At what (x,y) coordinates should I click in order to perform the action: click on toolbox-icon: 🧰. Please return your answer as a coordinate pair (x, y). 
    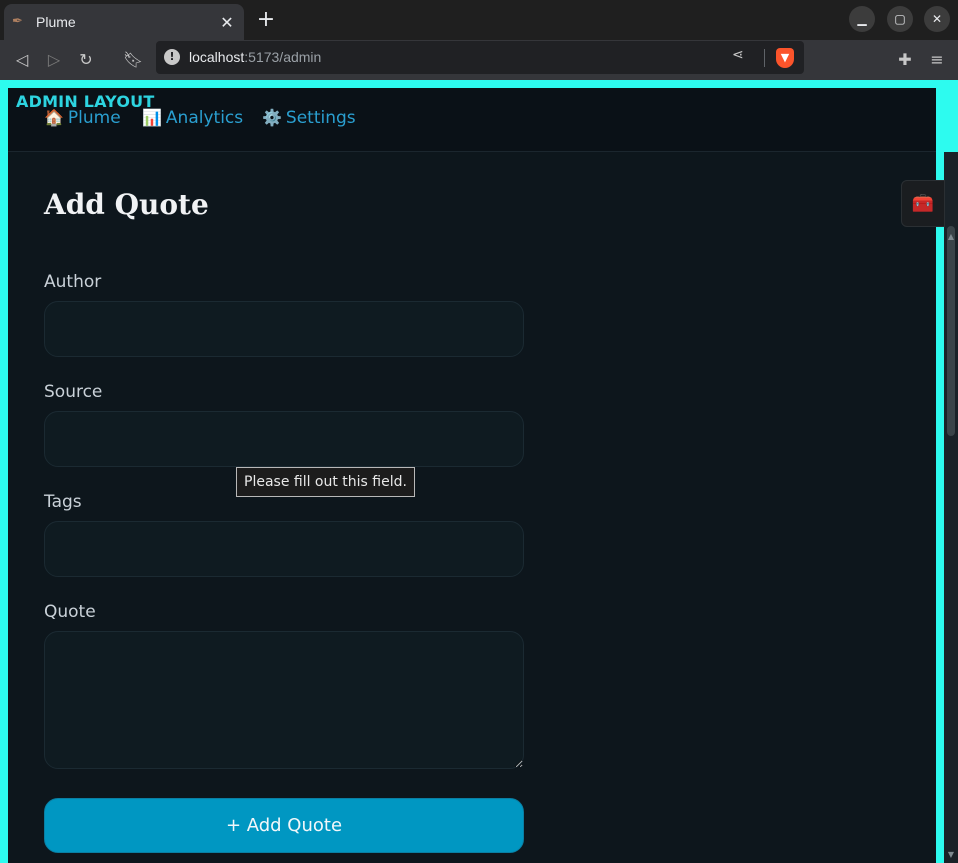
    Looking at the image, I should click on (923, 203).